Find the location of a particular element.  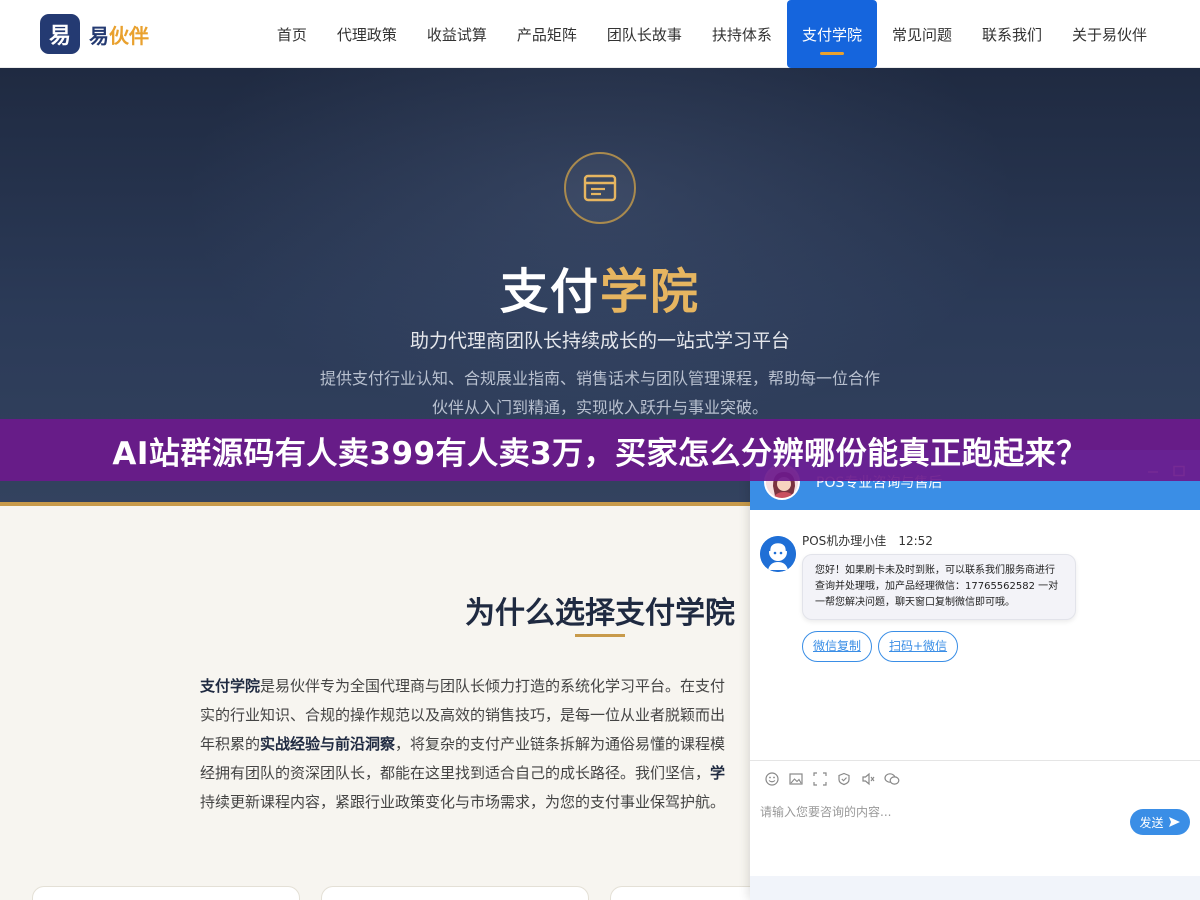

logo-text-accent: 伙伴 is located at coordinates (129, 35).